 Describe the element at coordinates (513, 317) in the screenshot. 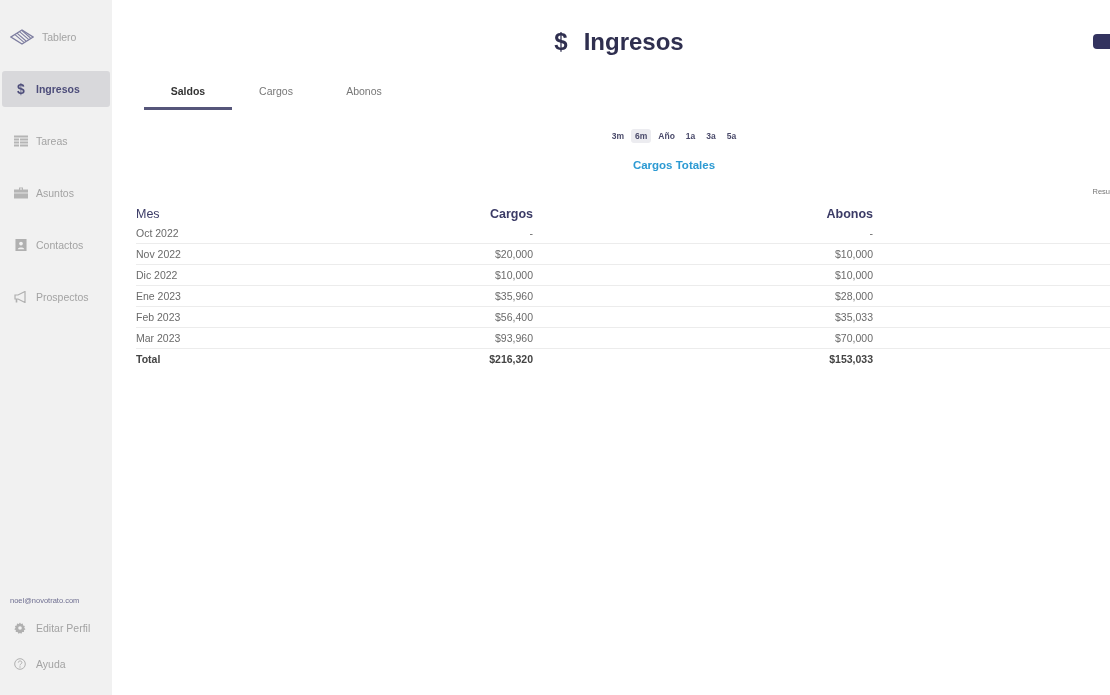

I see `table-cell-text: $56,400` at that location.